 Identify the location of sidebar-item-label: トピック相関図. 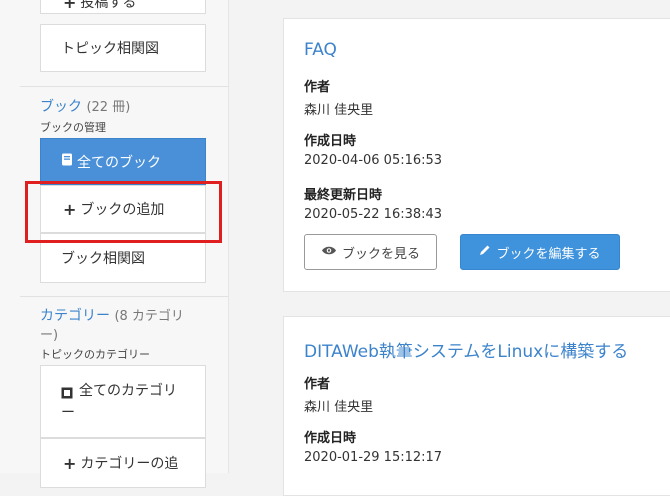
(110, 49).